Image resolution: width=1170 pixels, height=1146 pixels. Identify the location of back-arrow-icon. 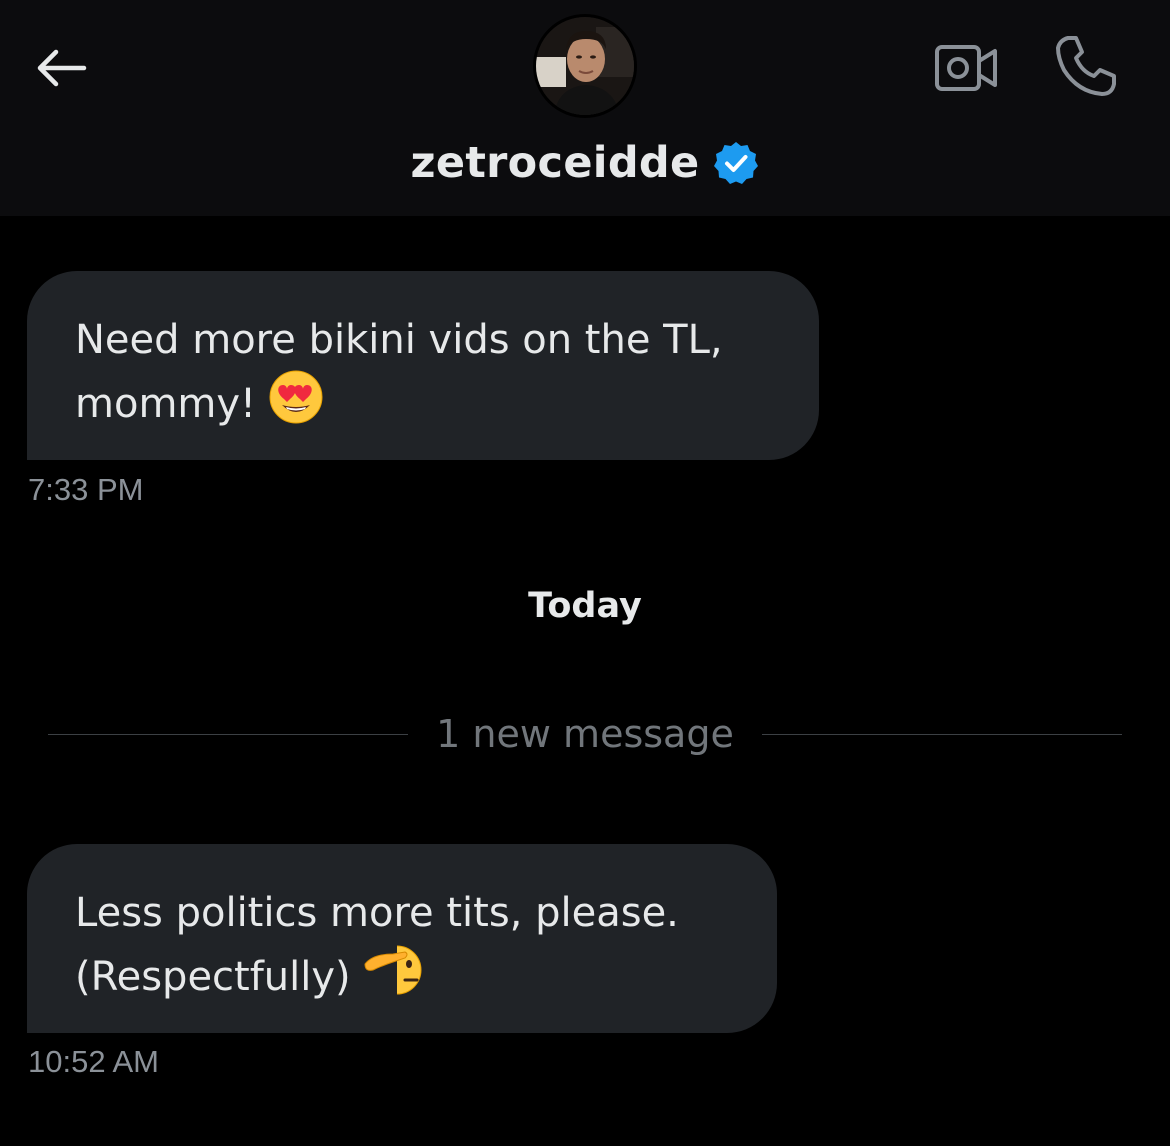
(62, 68).